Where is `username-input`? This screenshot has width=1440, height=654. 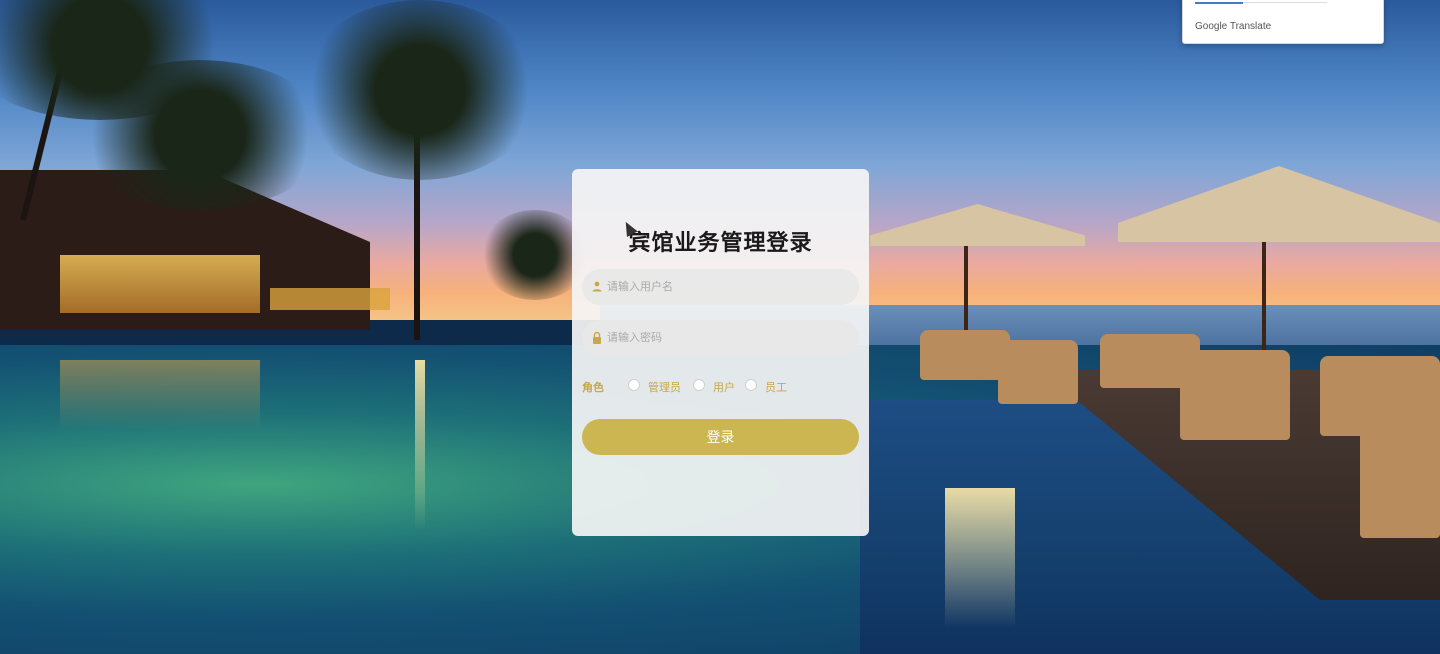
username-input is located at coordinates (727, 287).